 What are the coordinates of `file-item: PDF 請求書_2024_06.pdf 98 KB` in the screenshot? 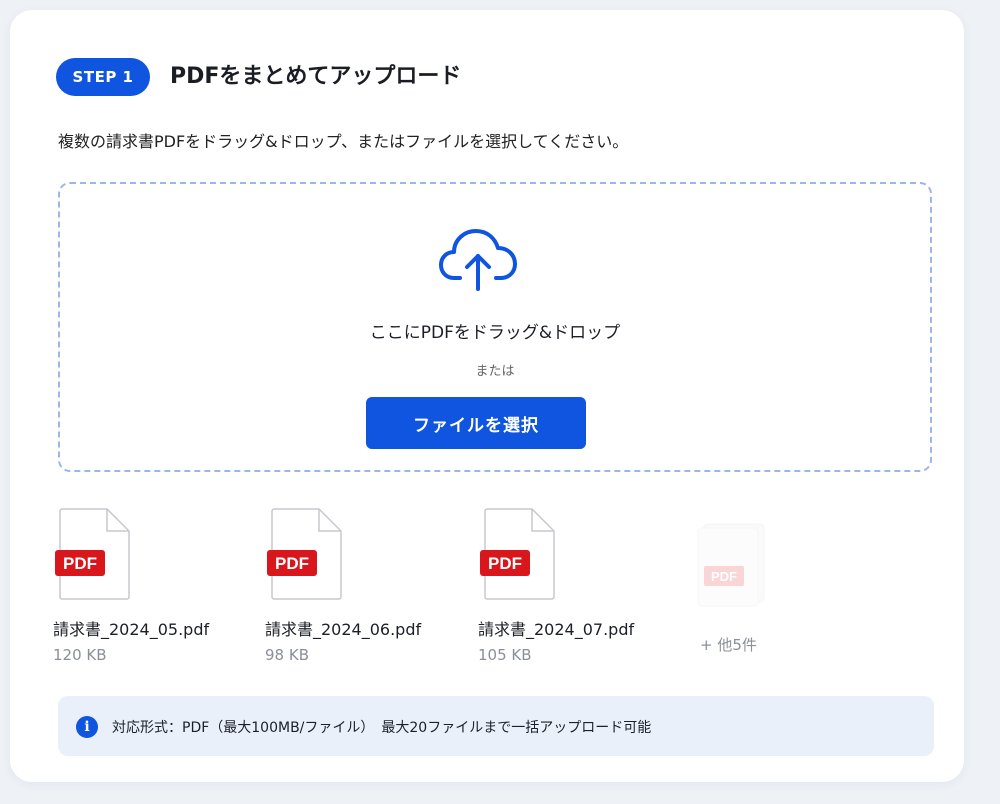 It's located at (360, 586).